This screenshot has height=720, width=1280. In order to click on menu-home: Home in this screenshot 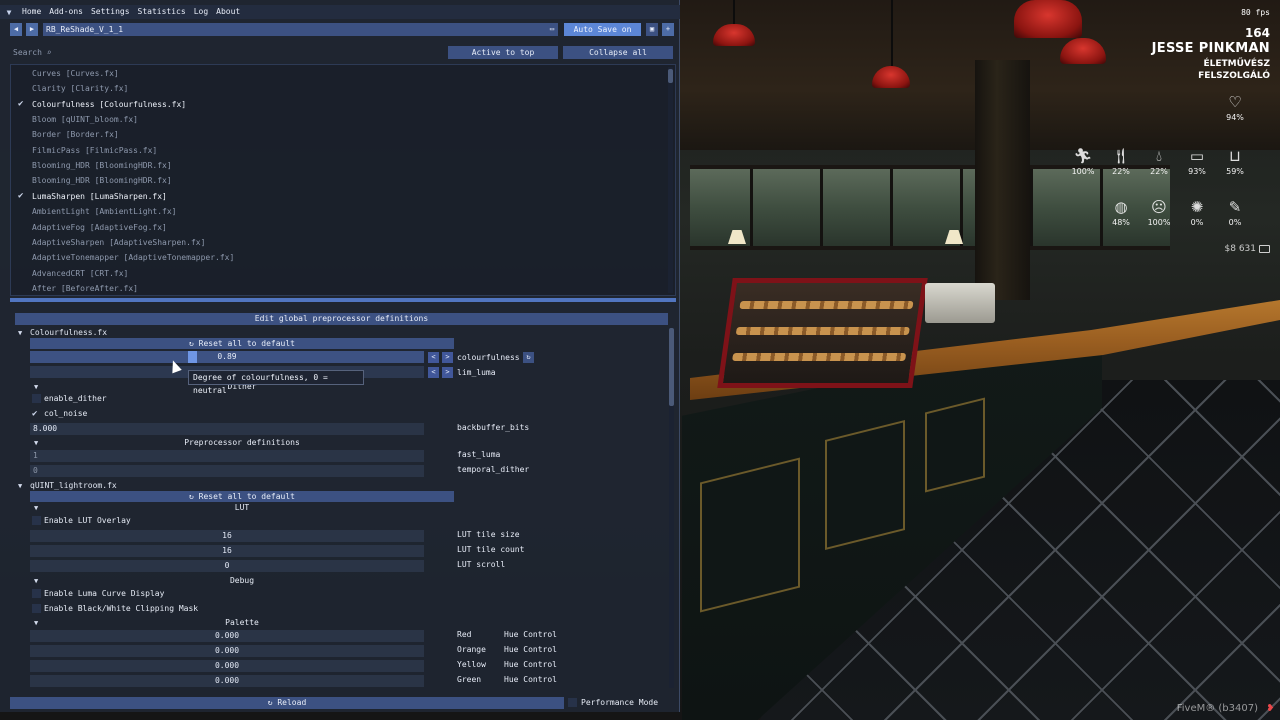, I will do `click(31, 12)`.